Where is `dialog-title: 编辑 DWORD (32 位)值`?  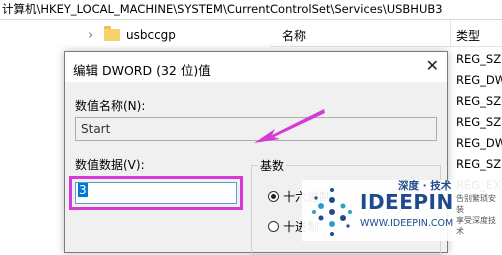
dialog-title: 编辑 DWORD (32 位)值 is located at coordinates (142, 70).